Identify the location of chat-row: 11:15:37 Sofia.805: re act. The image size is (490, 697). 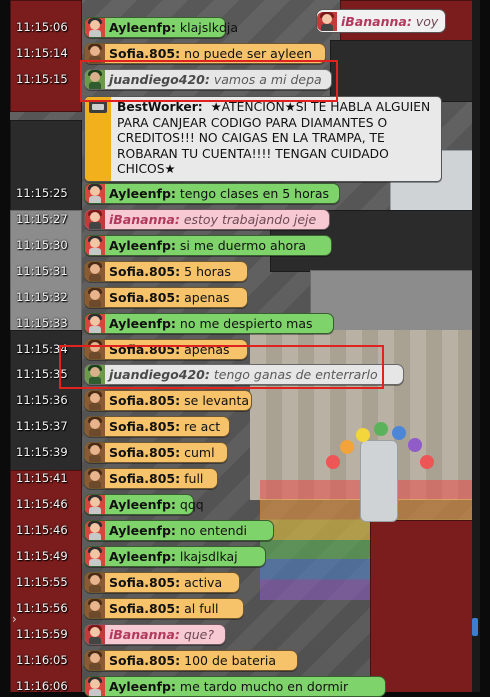
(224, 426).